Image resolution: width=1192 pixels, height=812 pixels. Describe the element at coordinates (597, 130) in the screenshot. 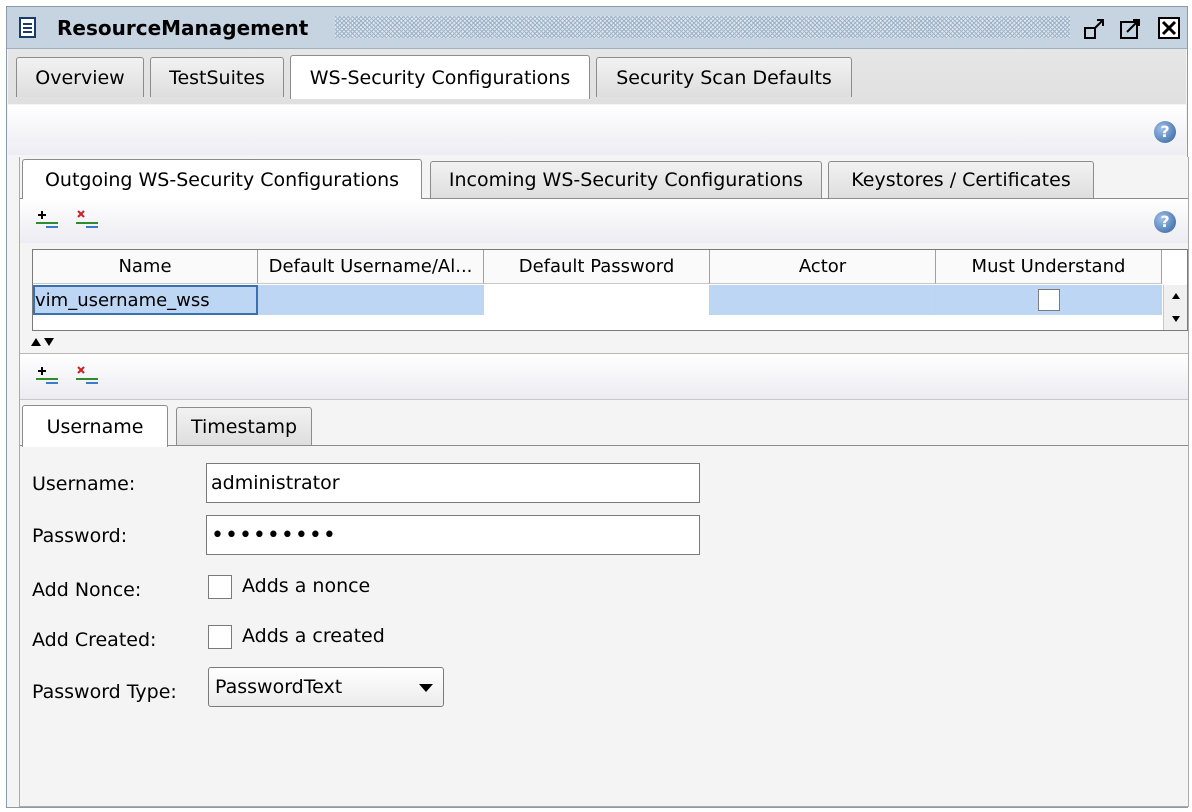

I see `configuration-toolbar: ?` at that location.